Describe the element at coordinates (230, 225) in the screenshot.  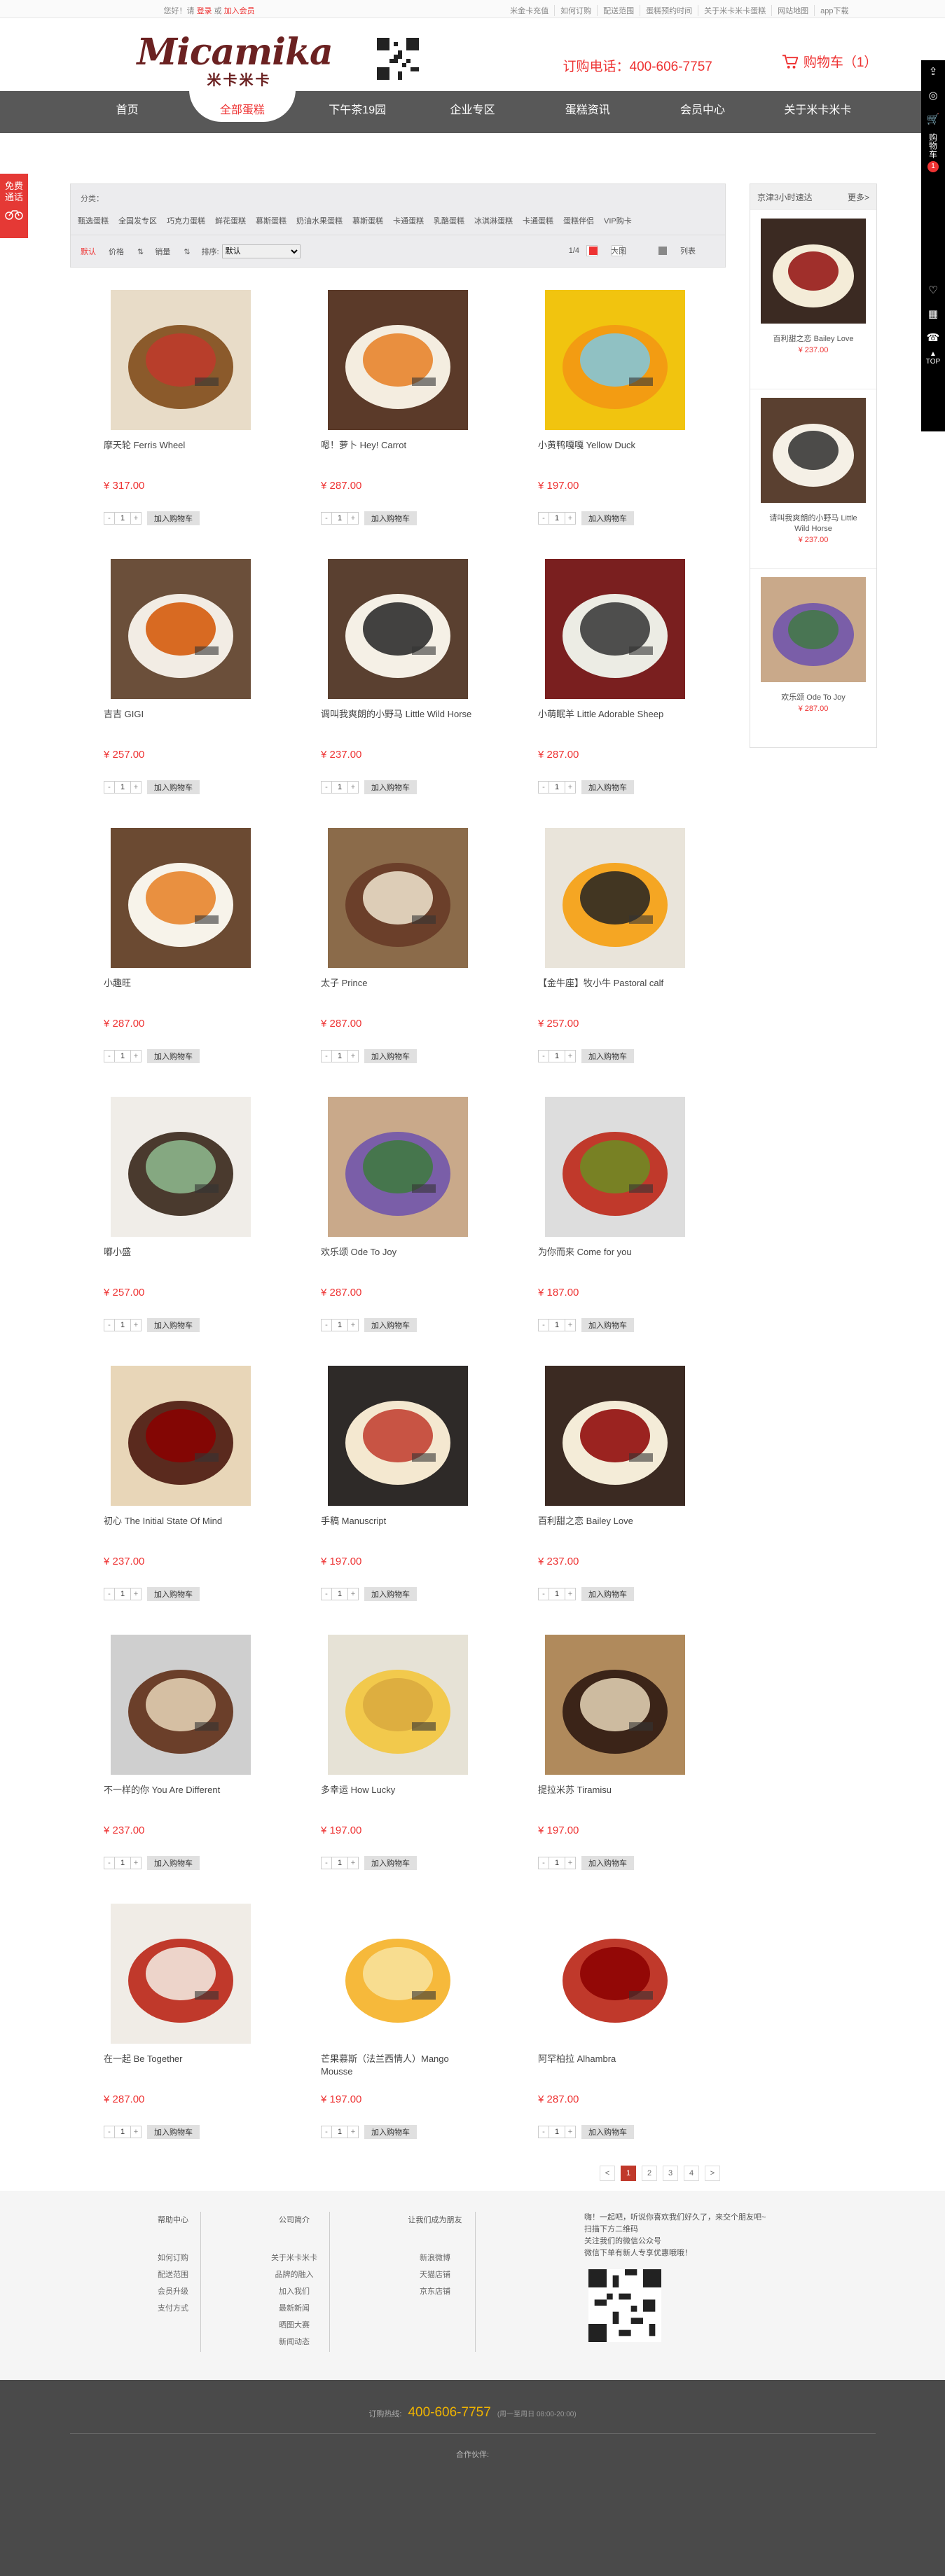
I see `category-link: 鲜花蛋糕` at that location.